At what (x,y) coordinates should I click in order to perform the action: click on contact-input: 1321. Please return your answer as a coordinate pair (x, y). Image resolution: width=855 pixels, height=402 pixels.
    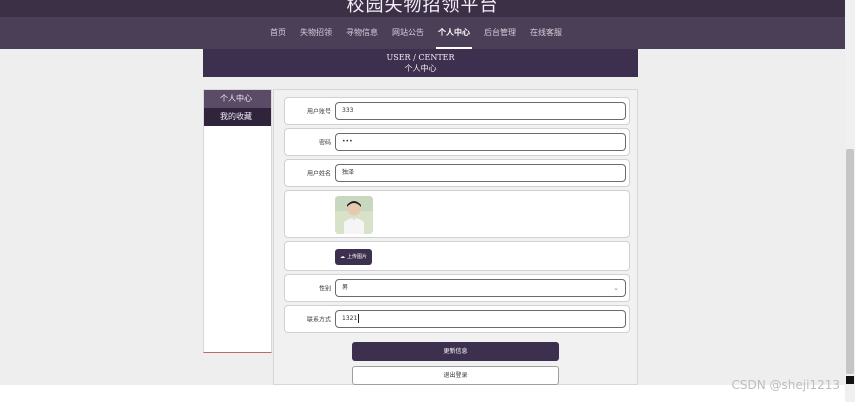
    Looking at the image, I should click on (480, 319).